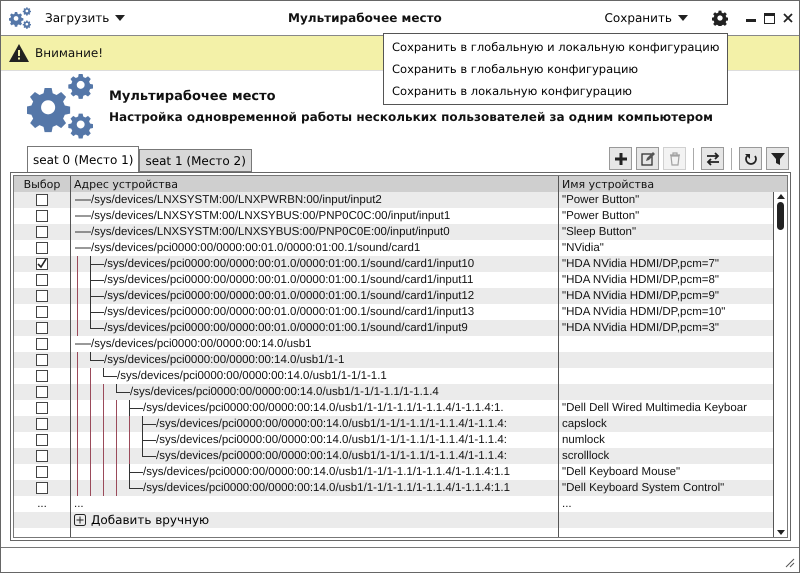 Image resolution: width=800 pixels, height=573 pixels. I want to click on device-name: "HDA NVidia HDMI/DP,pcm=3", so click(640, 328).